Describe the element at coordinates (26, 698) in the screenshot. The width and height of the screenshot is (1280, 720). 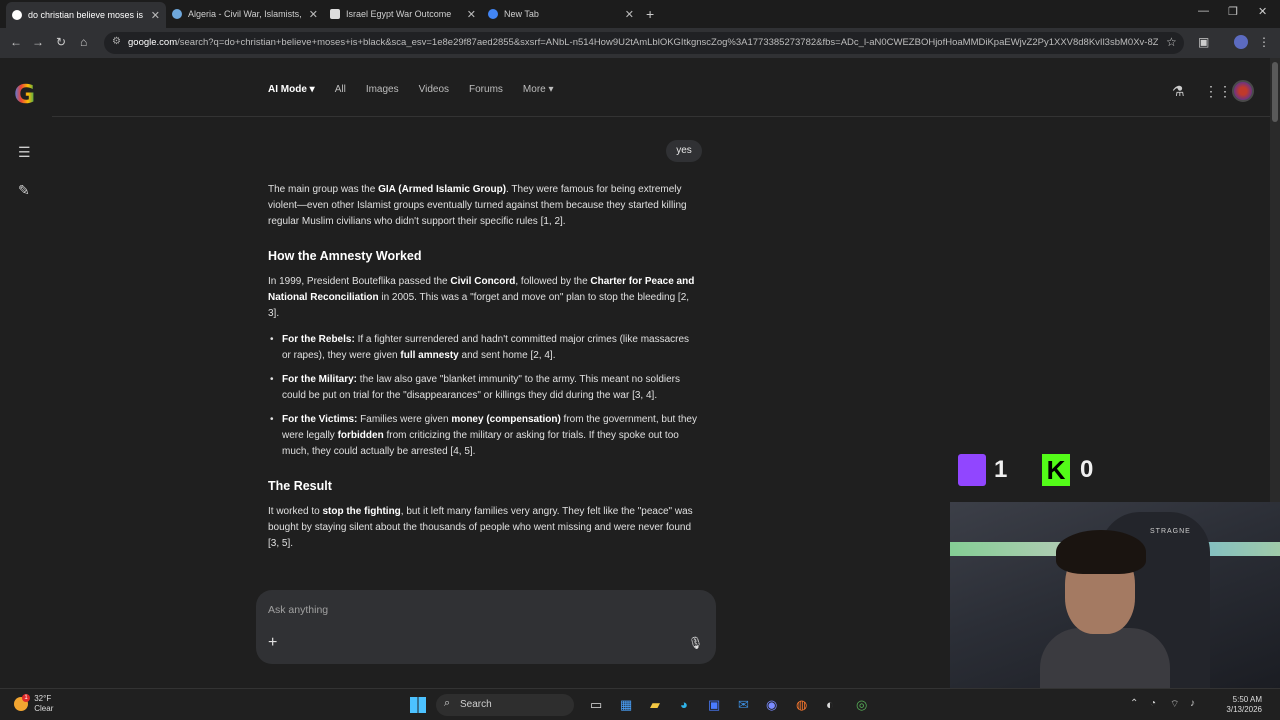
I see `notification-badge: 1` at that location.